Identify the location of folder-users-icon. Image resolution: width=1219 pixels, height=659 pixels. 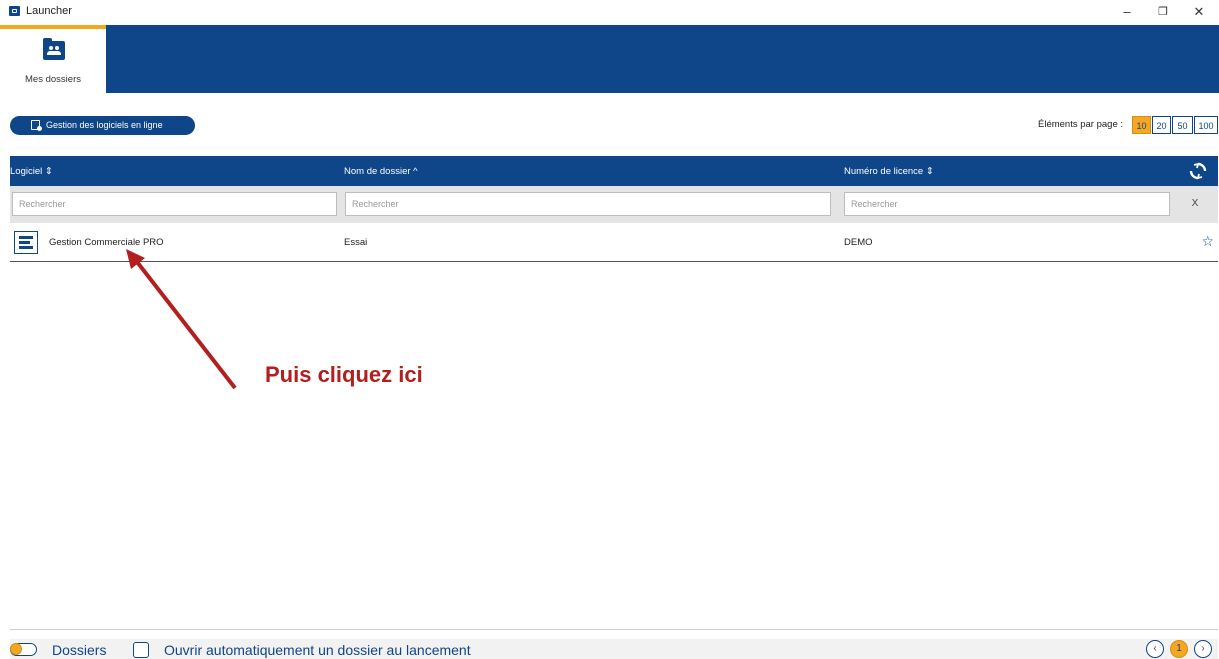
(54, 49).